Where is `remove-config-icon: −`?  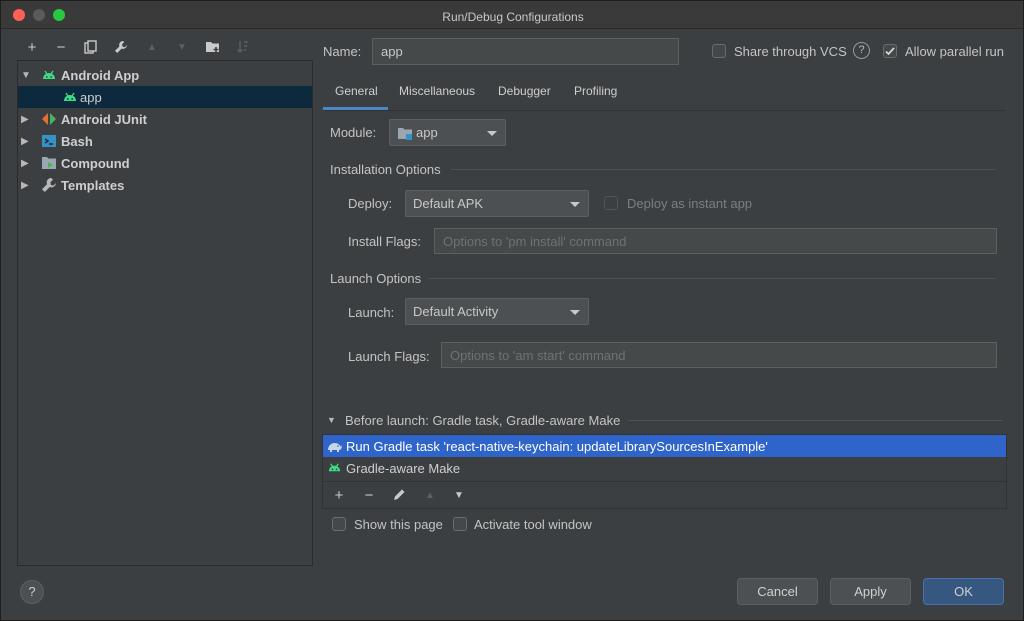 remove-config-icon: − is located at coordinates (61, 47).